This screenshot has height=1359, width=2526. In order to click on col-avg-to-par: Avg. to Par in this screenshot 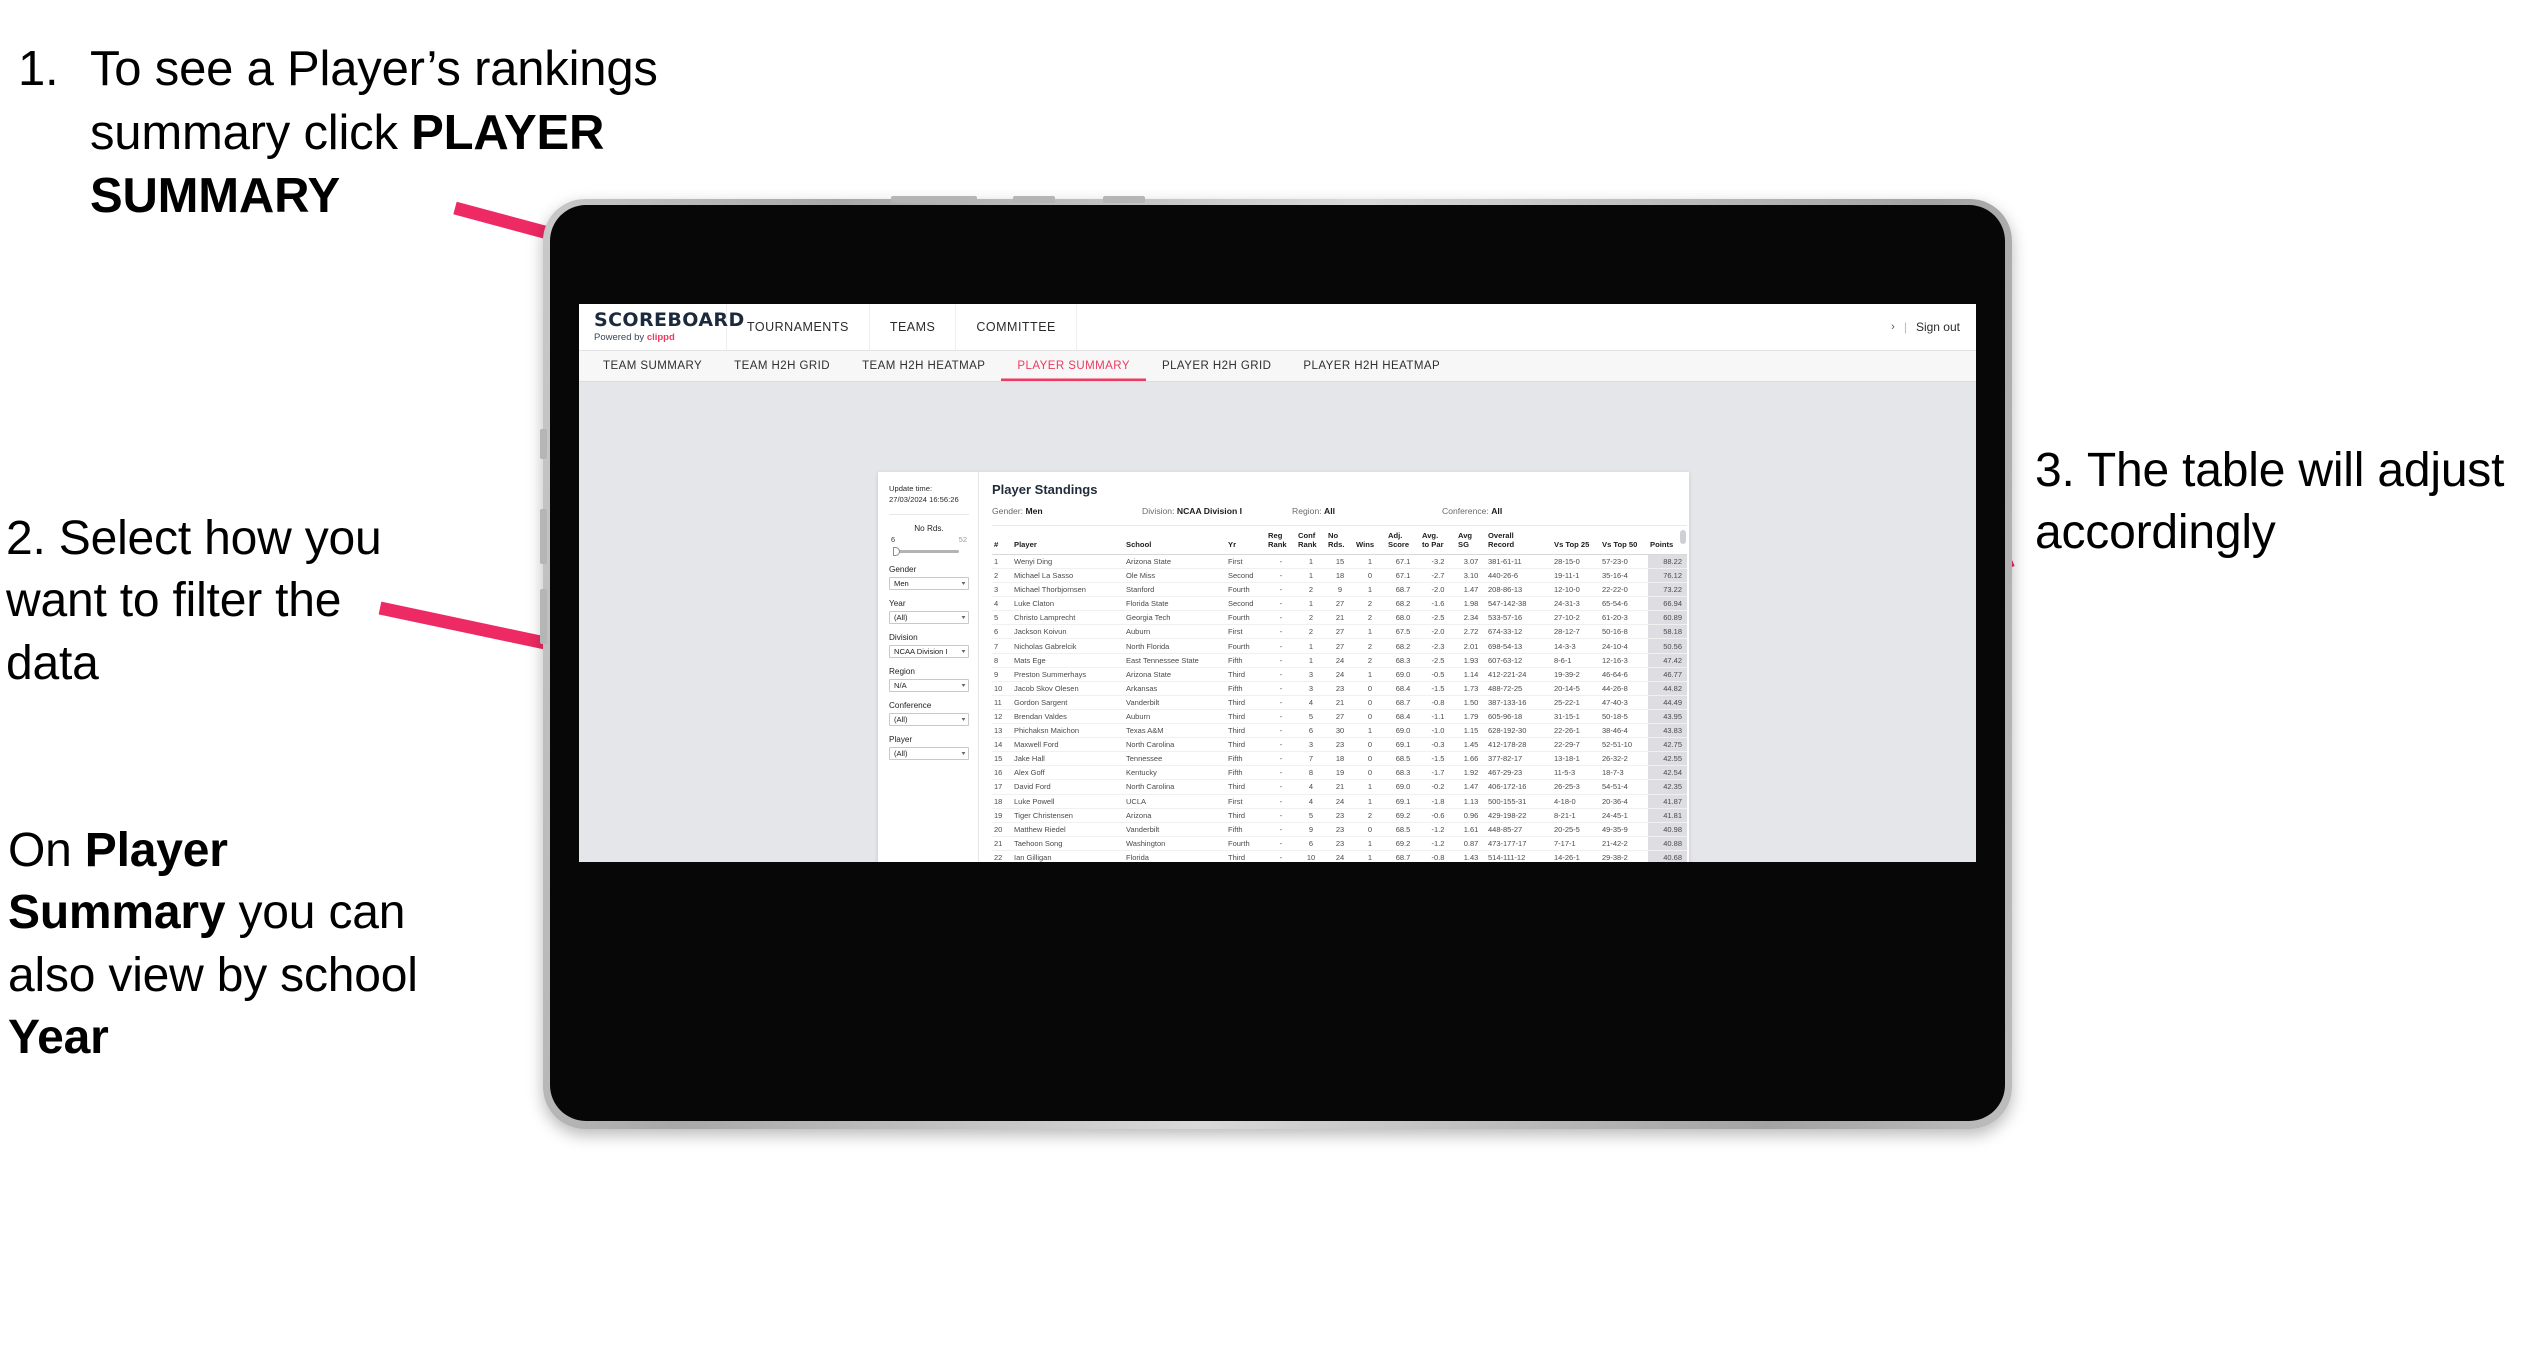, I will do `click(1438, 540)`.